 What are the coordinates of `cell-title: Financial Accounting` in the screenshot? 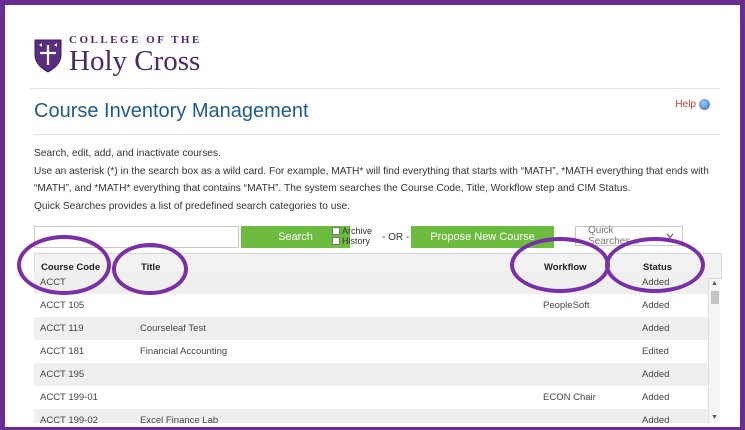 It's located at (184, 351).